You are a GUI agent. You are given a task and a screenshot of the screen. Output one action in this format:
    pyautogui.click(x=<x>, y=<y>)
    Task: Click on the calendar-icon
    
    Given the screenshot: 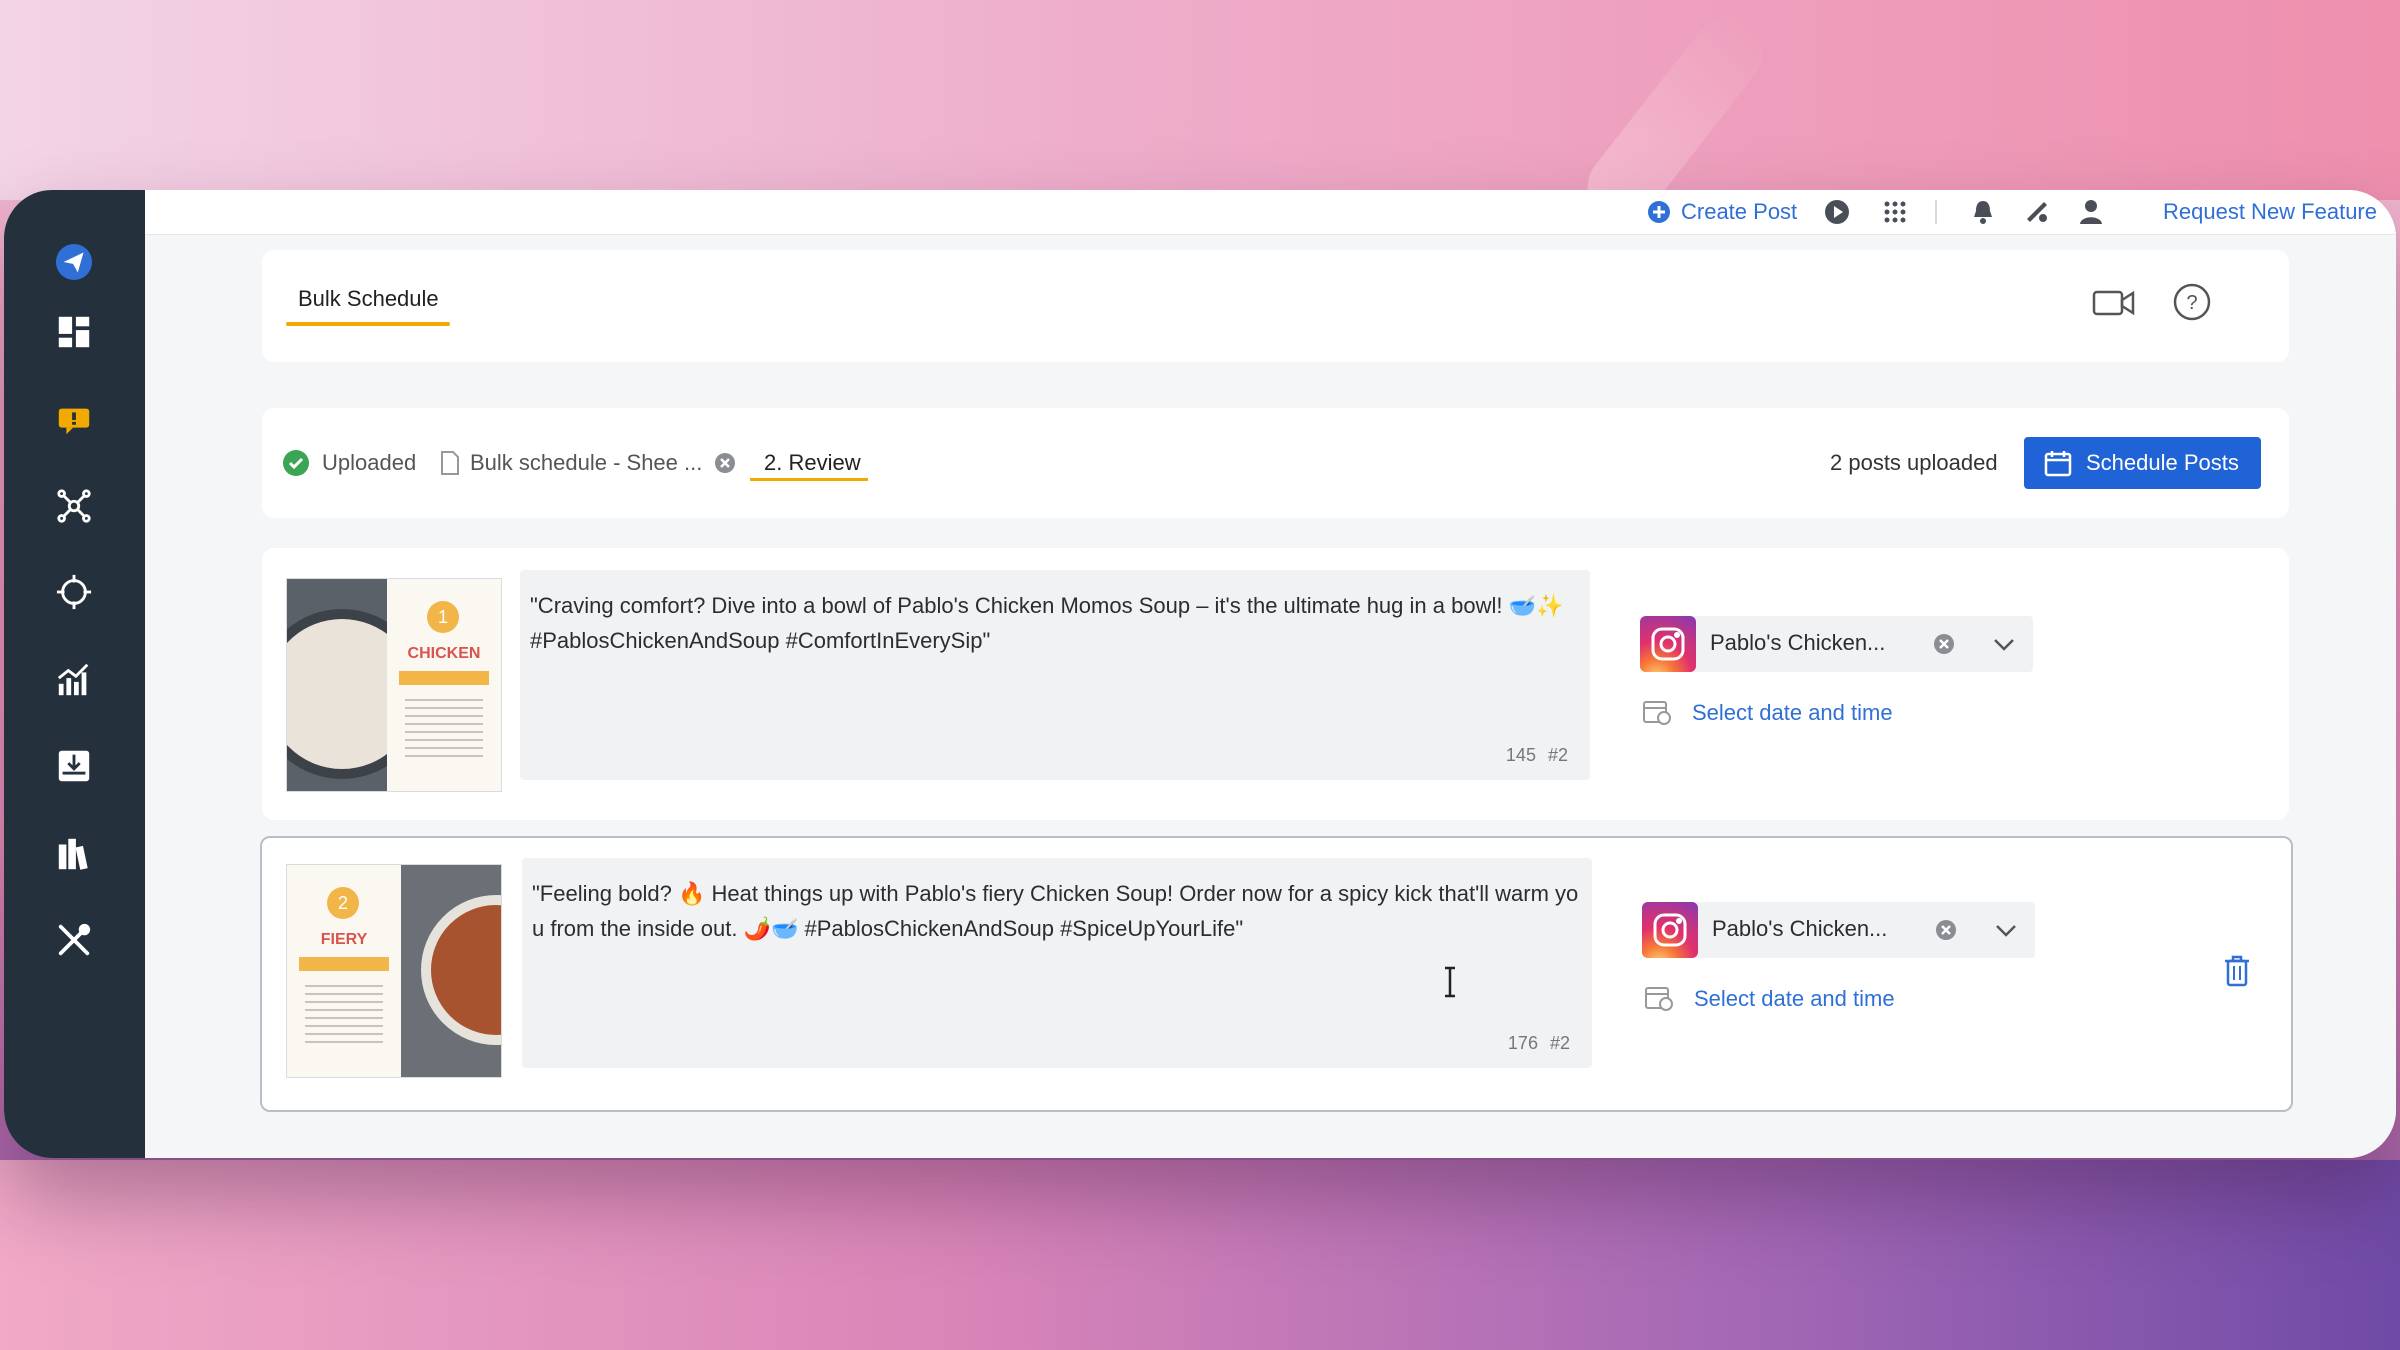 What is the action you would take?
    pyautogui.click(x=2058, y=464)
    